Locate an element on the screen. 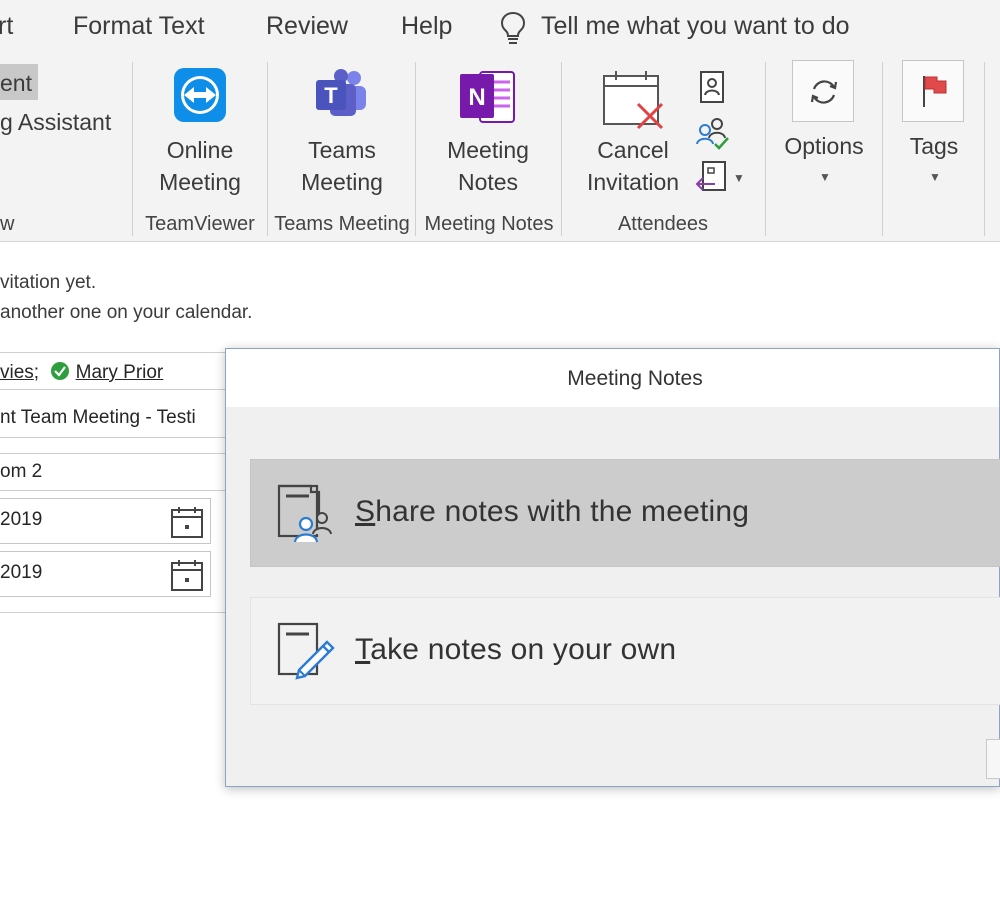 The height and width of the screenshot is (915, 1000). online-meeting-button: Online Meeting is located at coordinates (200, 132).